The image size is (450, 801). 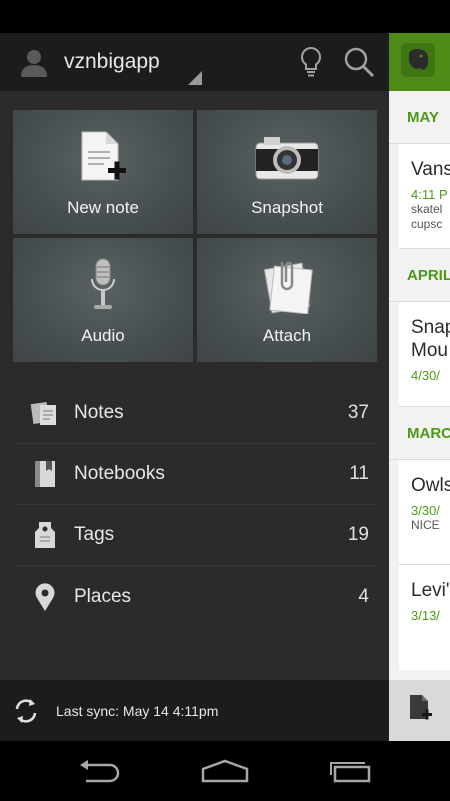 What do you see at coordinates (225, 16) in the screenshot?
I see `status-bar` at bounding box center [225, 16].